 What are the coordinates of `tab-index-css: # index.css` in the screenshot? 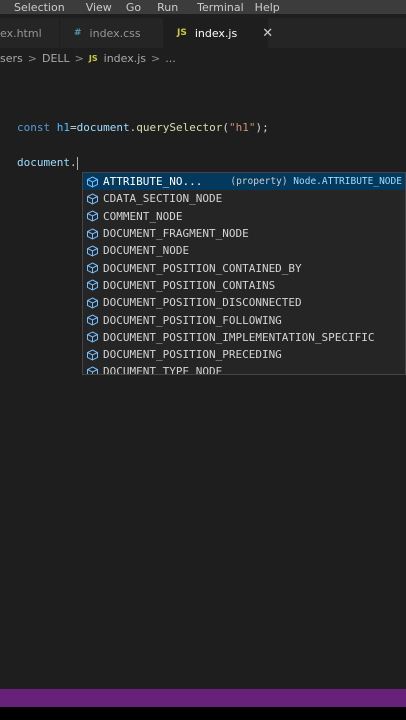 It's located at (112, 33).